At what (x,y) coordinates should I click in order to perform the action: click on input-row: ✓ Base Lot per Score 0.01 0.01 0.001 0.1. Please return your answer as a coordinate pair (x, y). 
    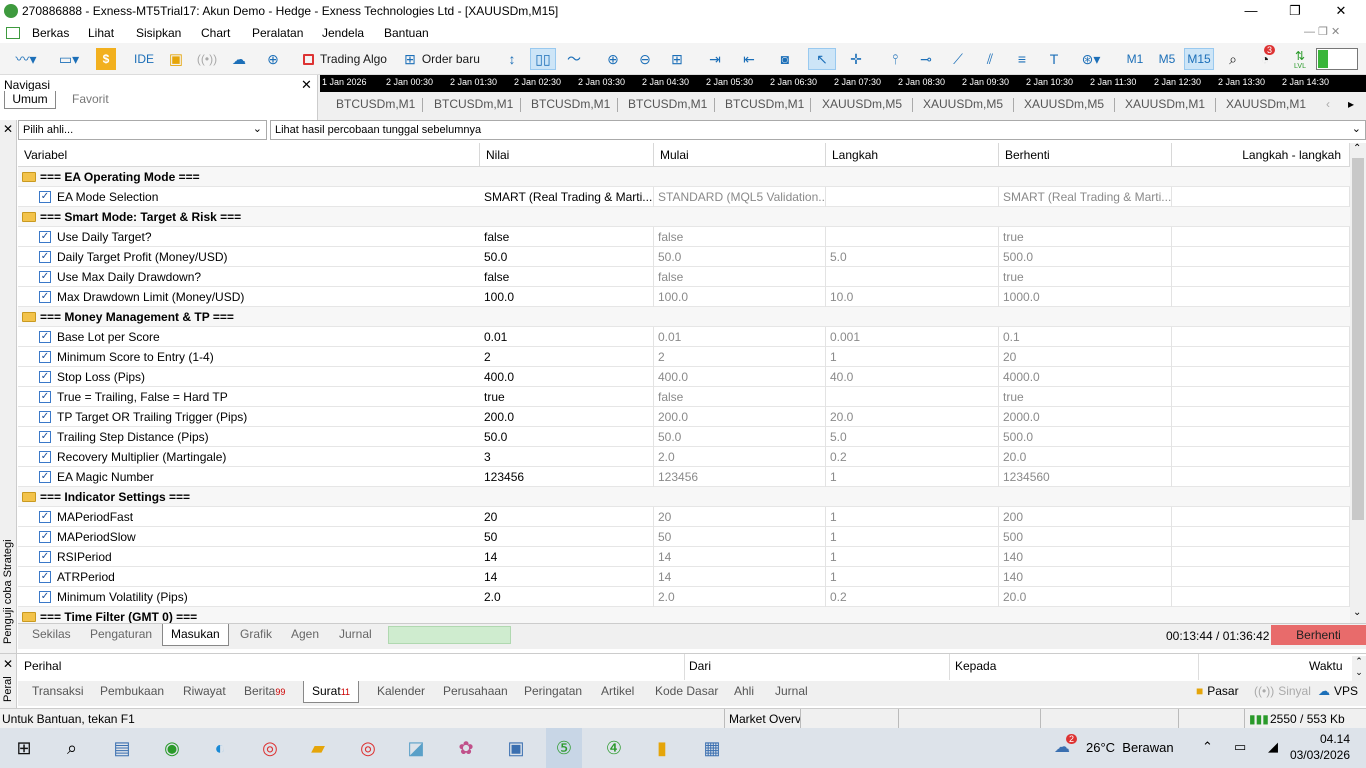
    Looking at the image, I should click on (684, 337).